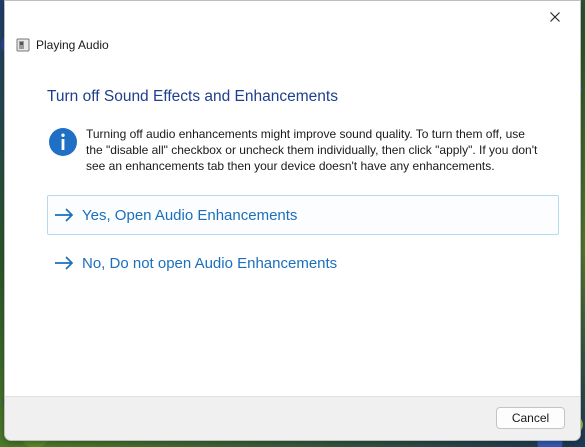  What do you see at coordinates (63, 142) in the screenshot?
I see `info-icon` at bounding box center [63, 142].